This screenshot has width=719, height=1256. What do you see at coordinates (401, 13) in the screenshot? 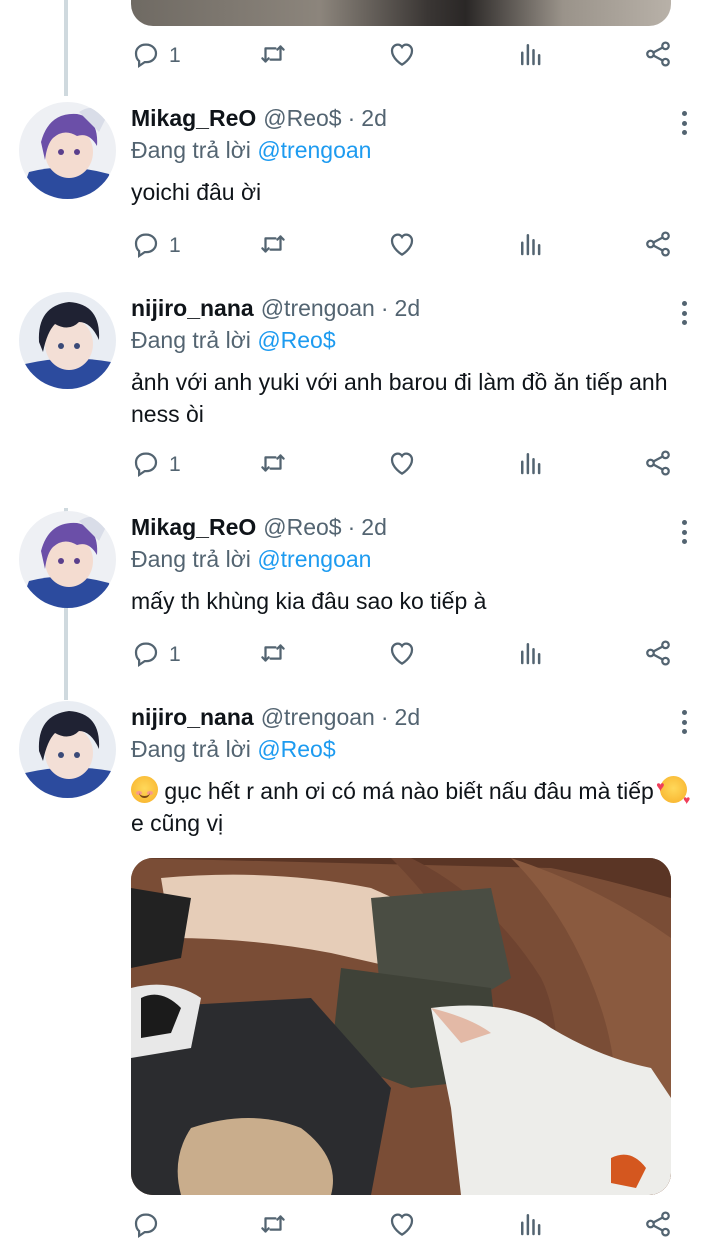
I see `tweet-image-cropped` at bounding box center [401, 13].